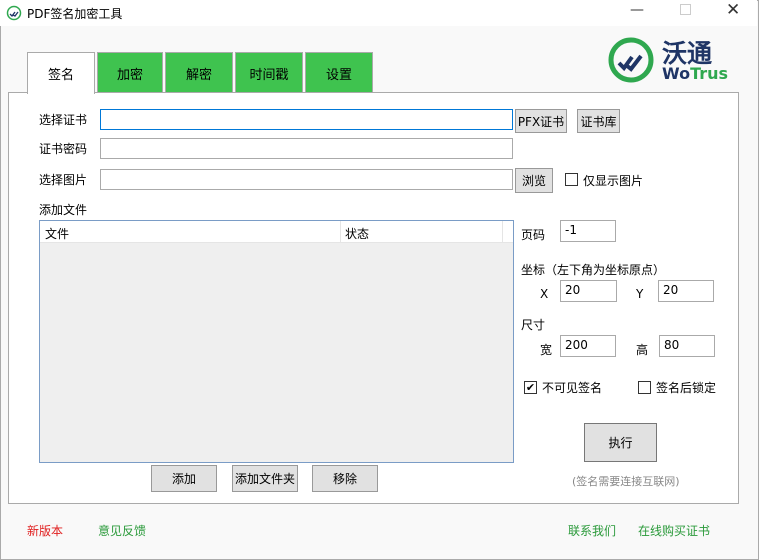 The height and width of the screenshot is (560, 759). What do you see at coordinates (674, 530) in the screenshot?
I see `buy-cert-link: 在线购买证书` at bounding box center [674, 530].